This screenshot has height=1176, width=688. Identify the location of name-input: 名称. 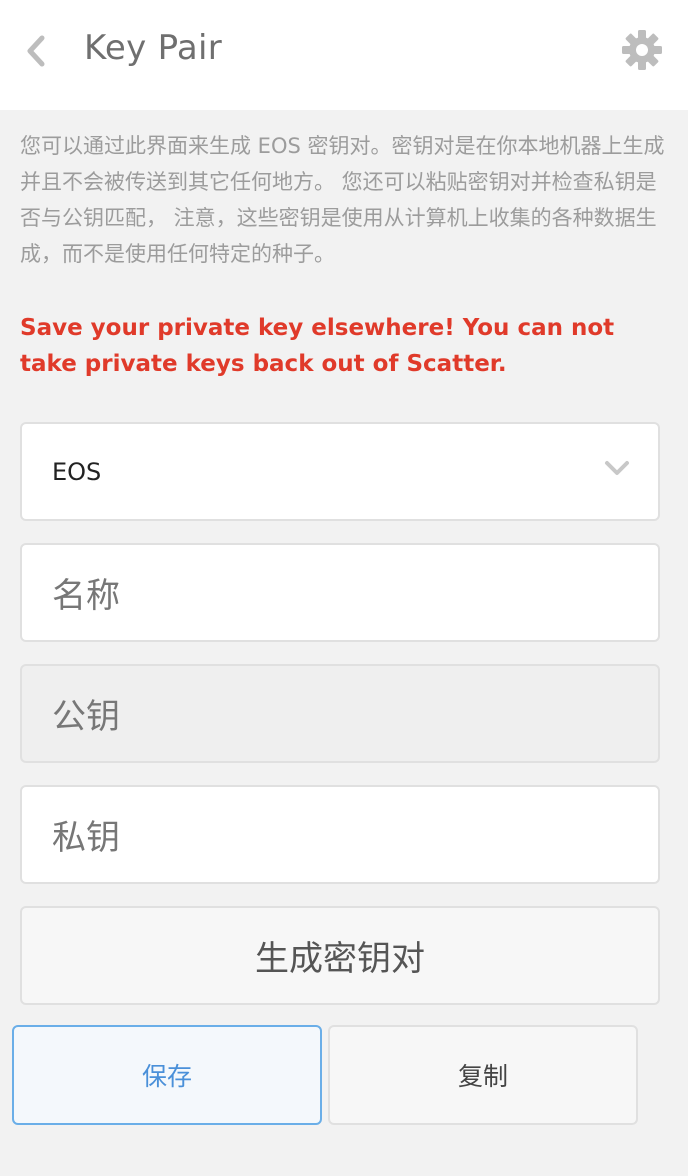
(340, 592).